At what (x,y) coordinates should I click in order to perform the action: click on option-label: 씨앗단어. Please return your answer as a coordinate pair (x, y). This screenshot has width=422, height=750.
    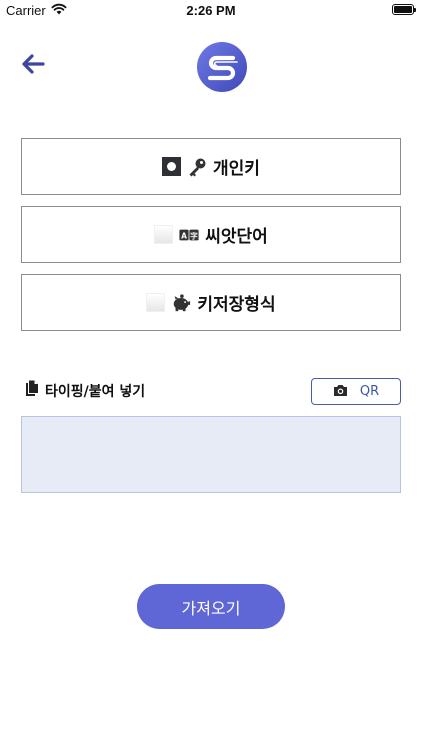
    Looking at the image, I should click on (236, 237).